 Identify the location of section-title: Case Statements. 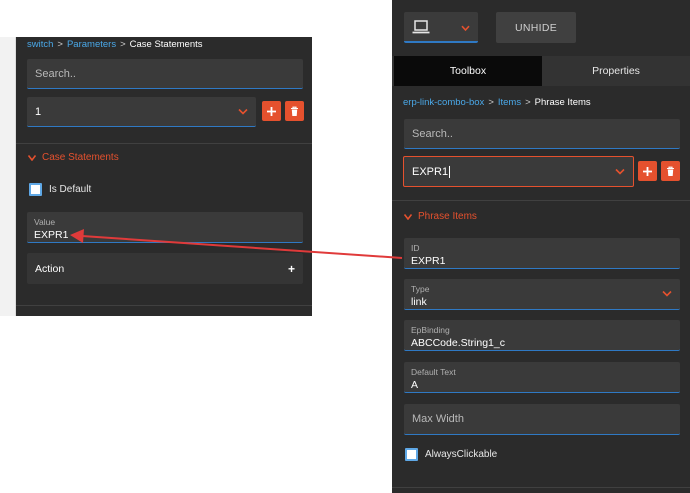
(80, 157).